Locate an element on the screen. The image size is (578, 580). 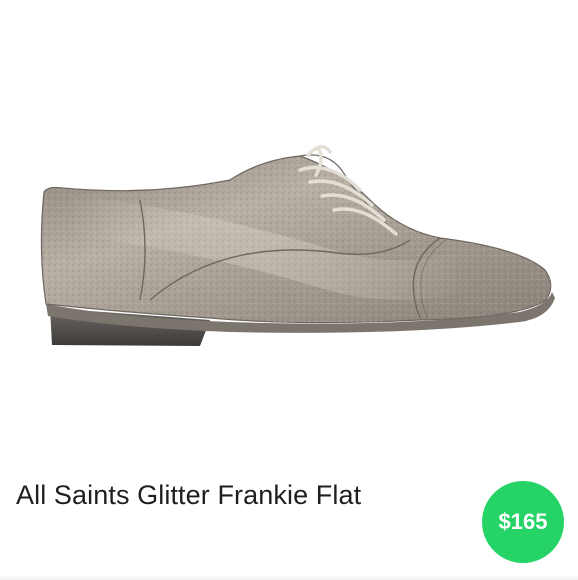
product-title: All Saints Glitter Frankie Flat is located at coordinates (188, 495).